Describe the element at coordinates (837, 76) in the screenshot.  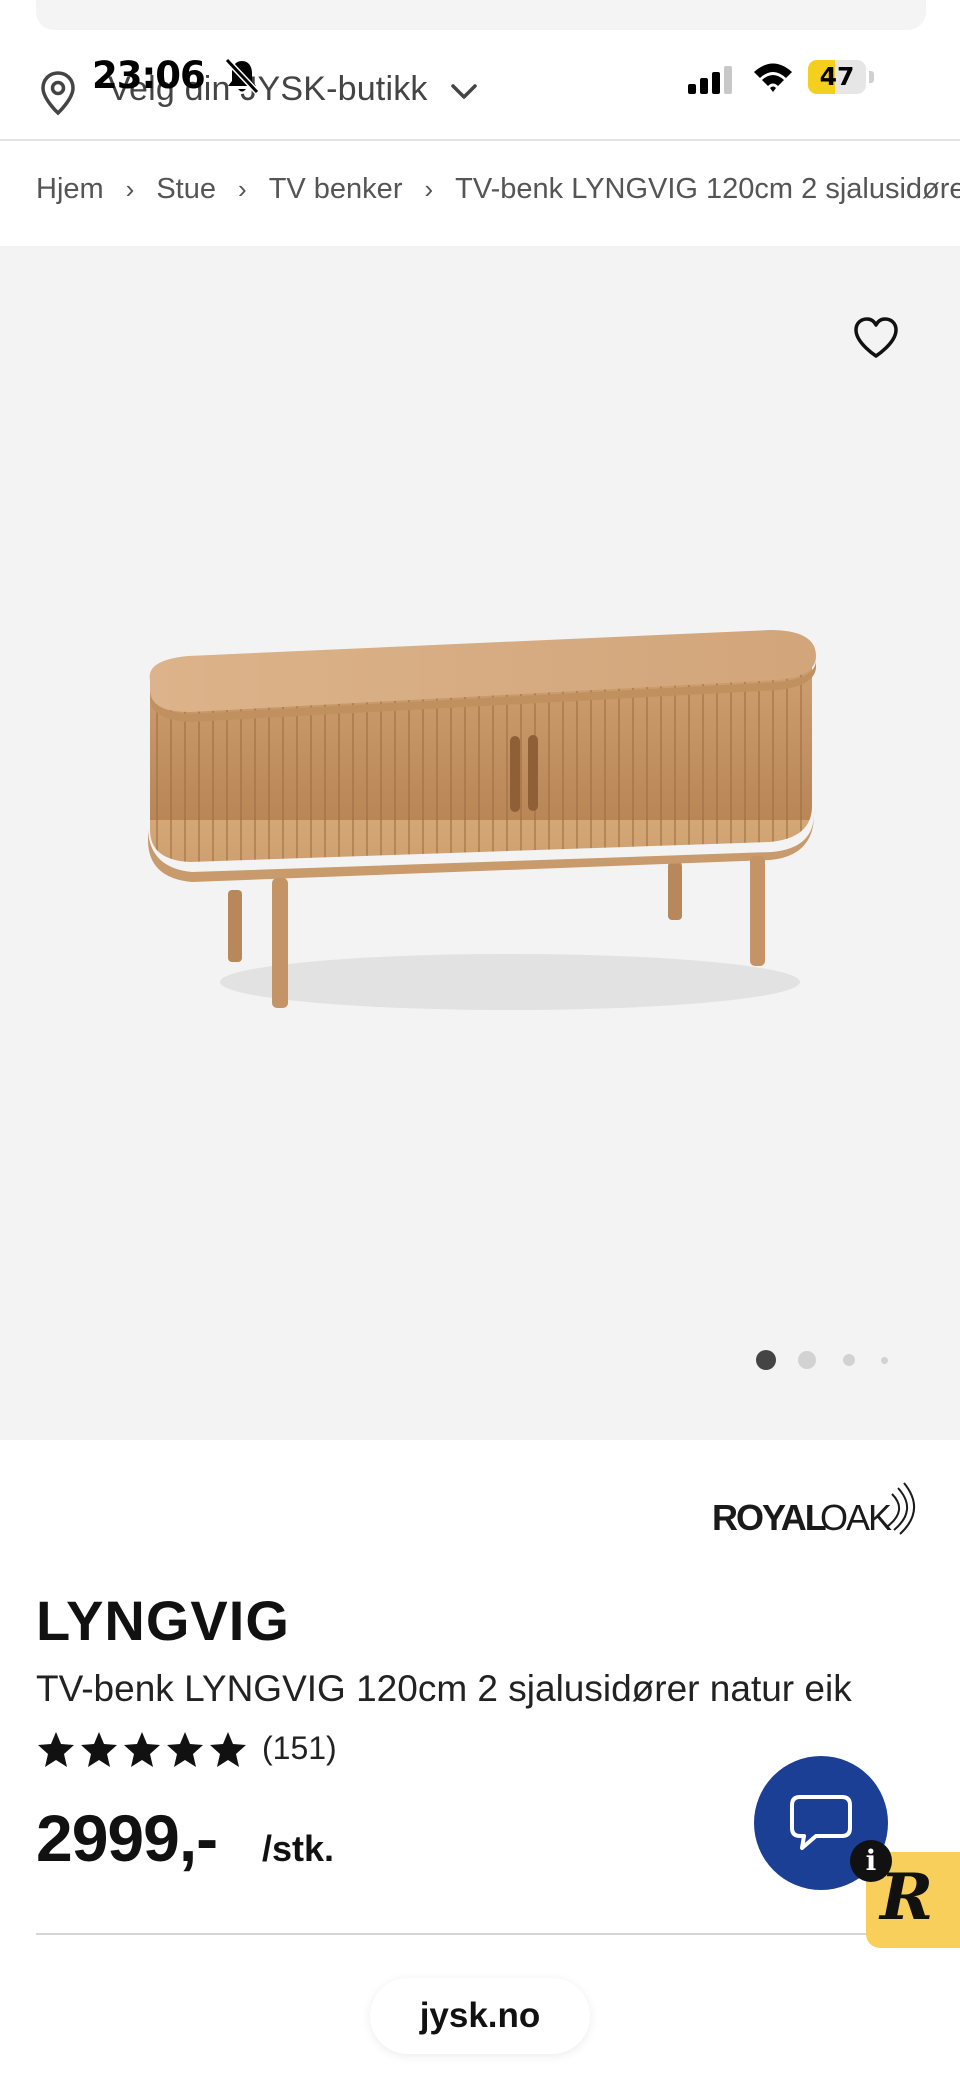
I see `battery-level-text: 47` at that location.